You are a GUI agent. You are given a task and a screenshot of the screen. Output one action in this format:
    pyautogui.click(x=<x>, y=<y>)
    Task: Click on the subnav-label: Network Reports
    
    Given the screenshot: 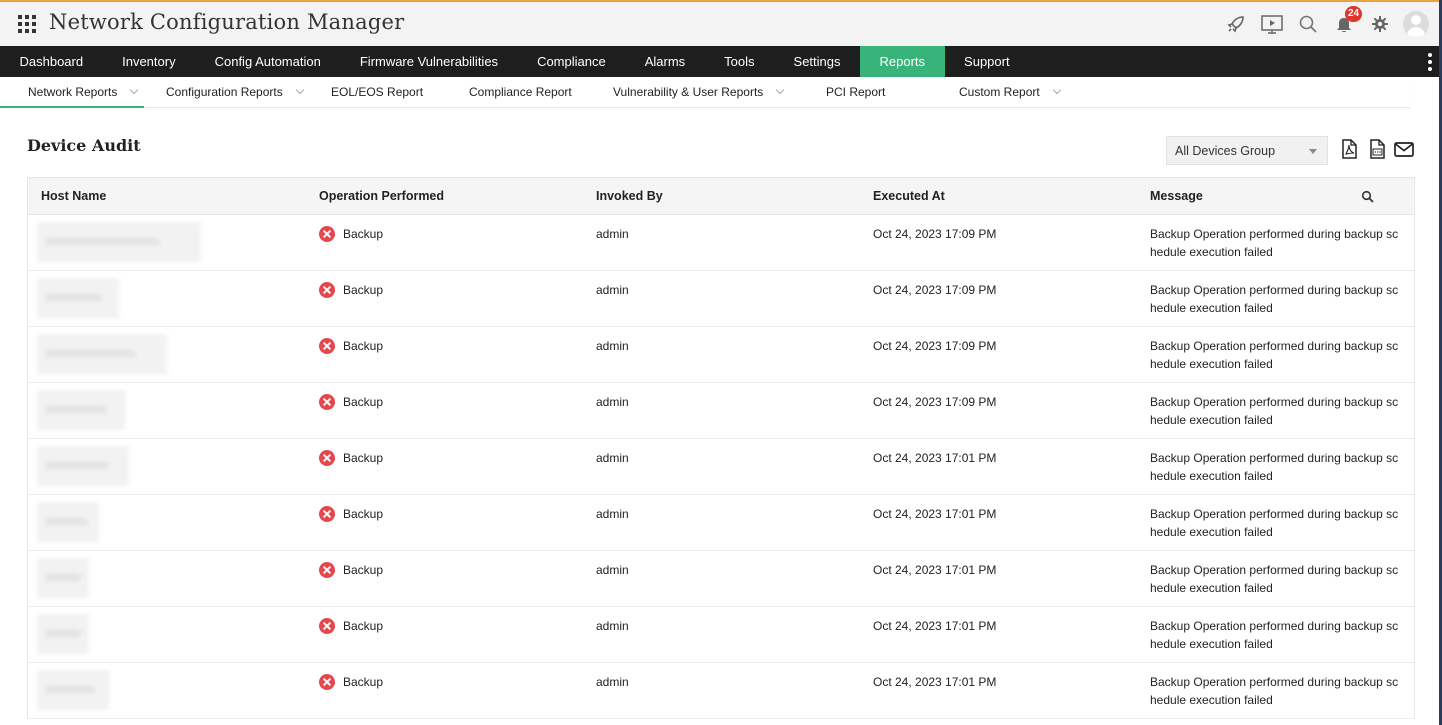 What is the action you would take?
    pyautogui.click(x=73, y=92)
    